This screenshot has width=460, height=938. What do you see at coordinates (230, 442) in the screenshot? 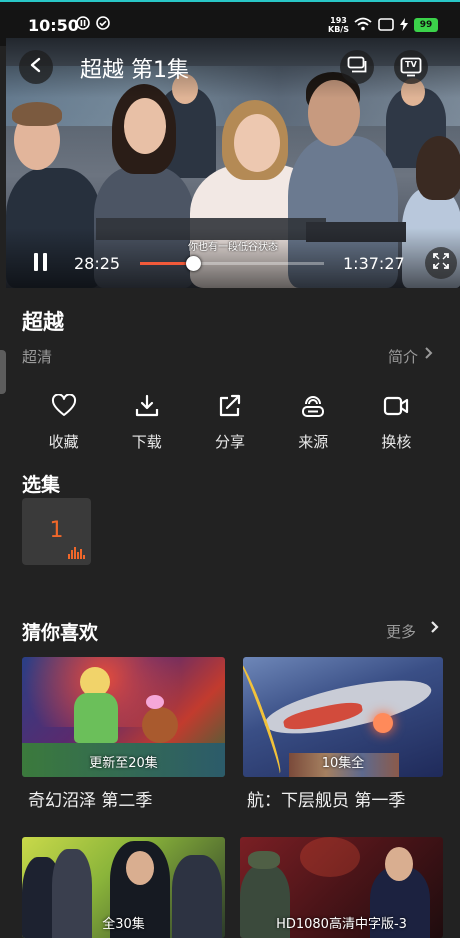
I see `share-label: 分享` at bounding box center [230, 442].